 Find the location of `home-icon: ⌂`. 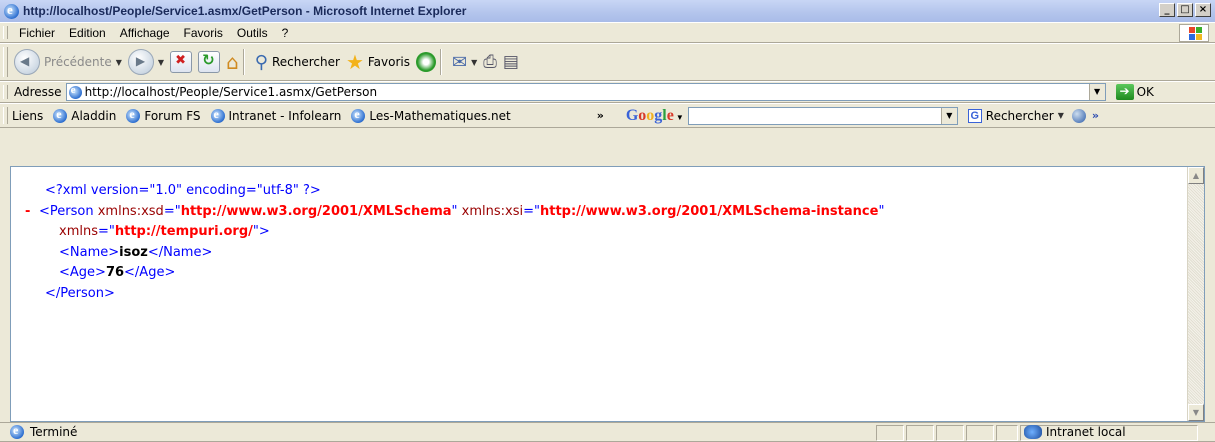

home-icon: ⌂ is located at coordinates (232, 62).